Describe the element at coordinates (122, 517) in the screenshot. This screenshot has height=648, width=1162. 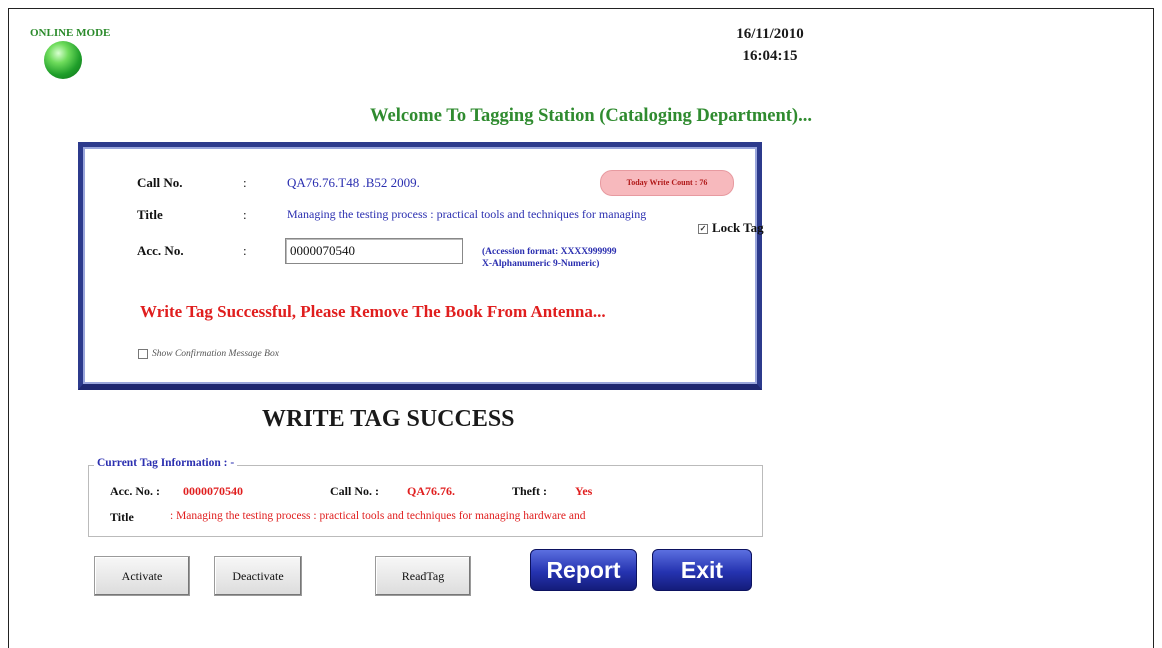
I see `info-title-label: Title` at that location.